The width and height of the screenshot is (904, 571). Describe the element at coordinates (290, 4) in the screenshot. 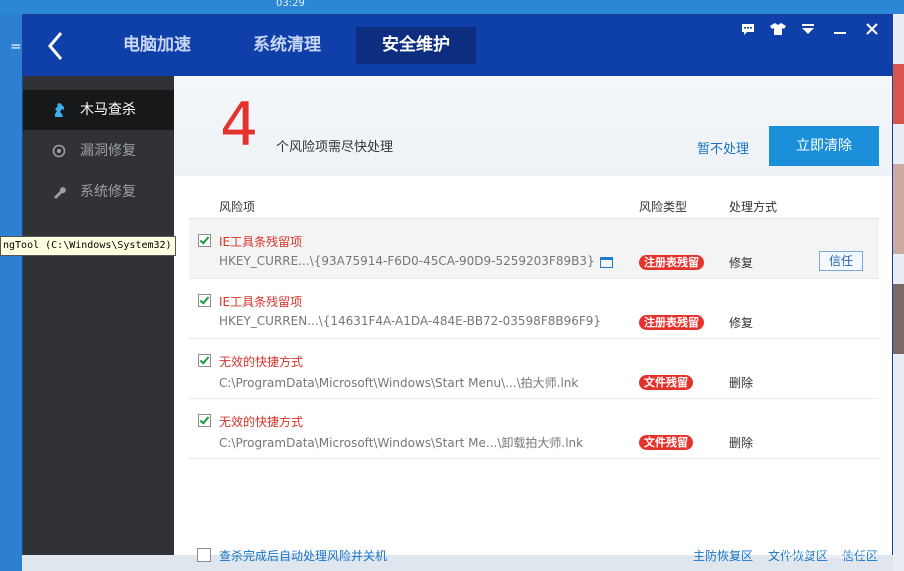

I see `desktop-clock: 03:29` at that location.